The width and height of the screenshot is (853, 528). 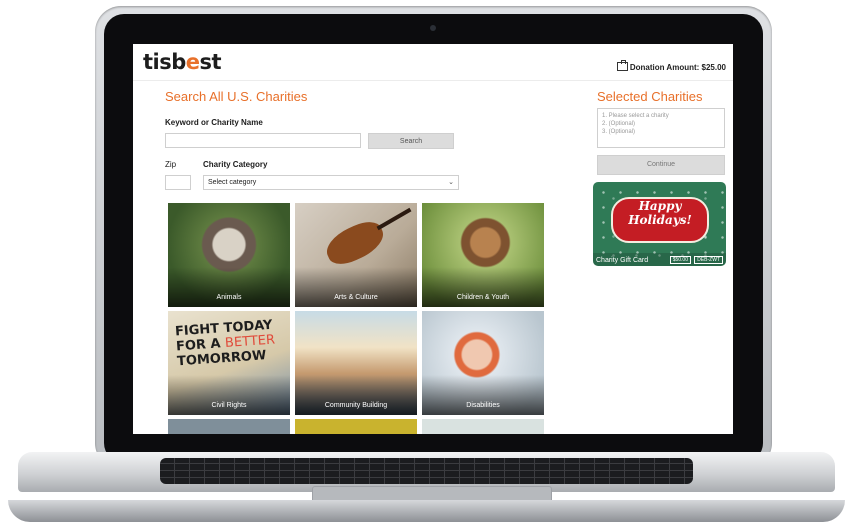 I want to click on protest-sign: FIGHT TODAY FOR A BETTER TOMORROW, so click(x=225, y=343).